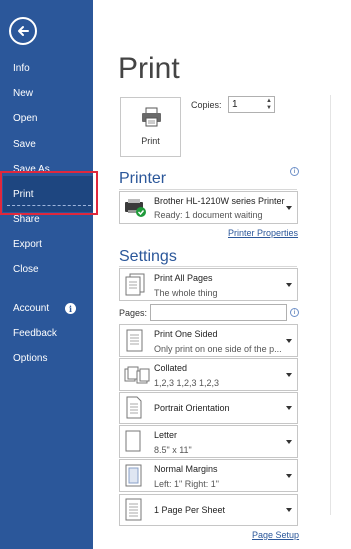  What do you see at coordinates (330, 305) in the screenshot?
I see `preview-divider` at bounding box center [330, 305].